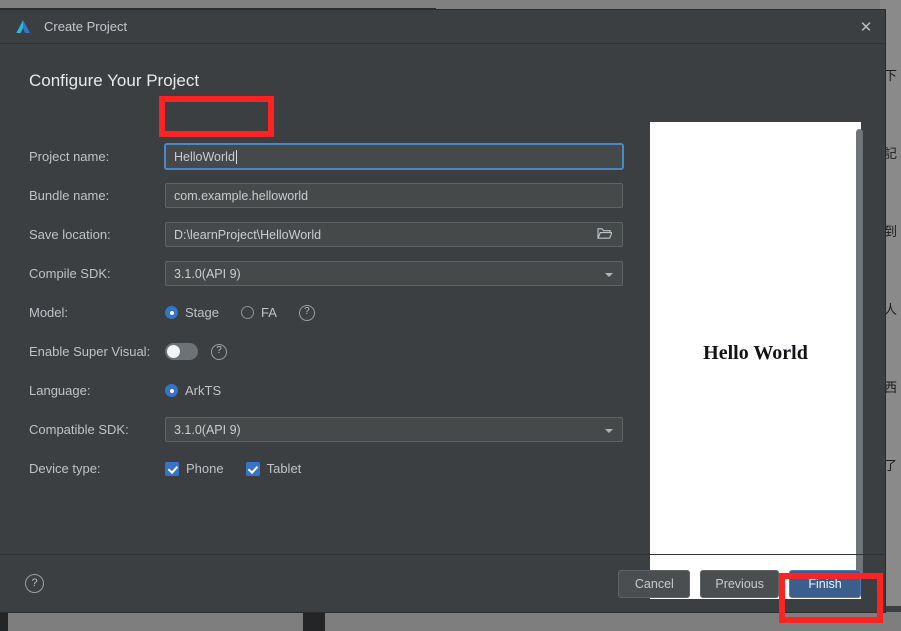  I want to click on form-row-language: Language: ArkTS, so click(326, 390).